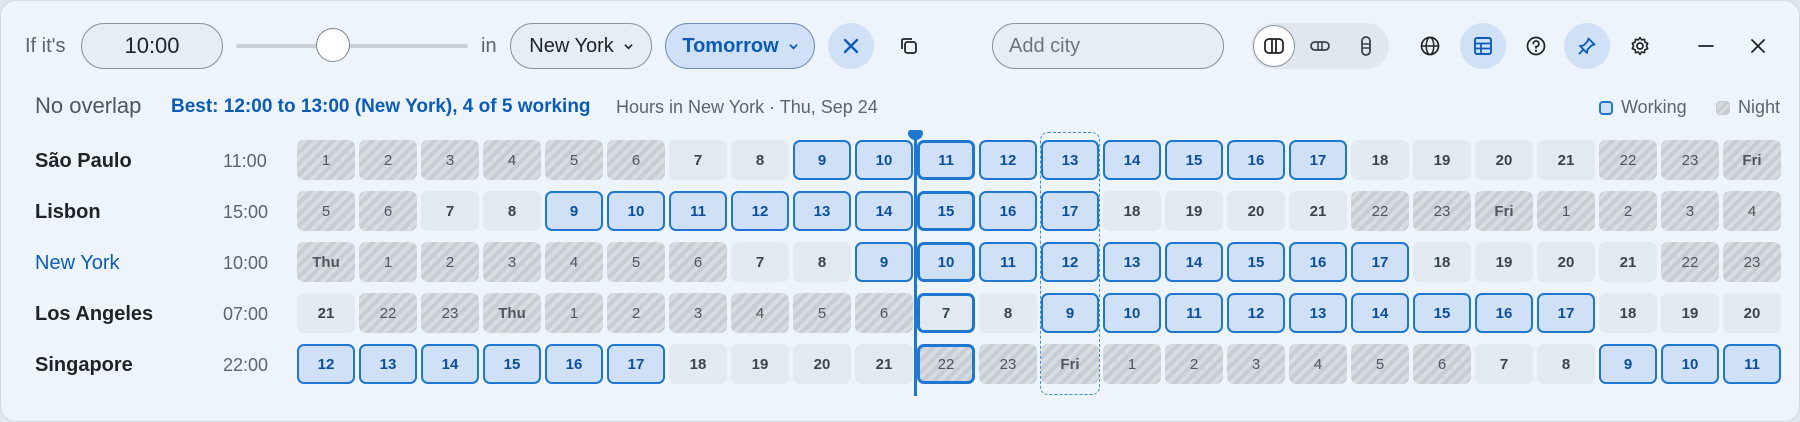  What do you see at coordinates (740, 46) in the screenshot?
I see `day-select: Tomorrow` at bounding box center [740, 46].